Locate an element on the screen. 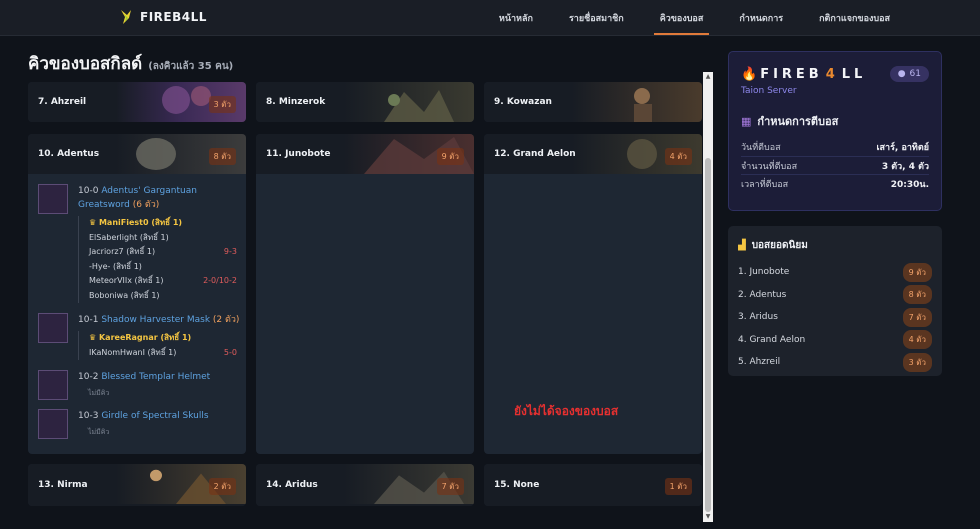  boss-name: 9. Kowazan is located at coordinates (523, 102).